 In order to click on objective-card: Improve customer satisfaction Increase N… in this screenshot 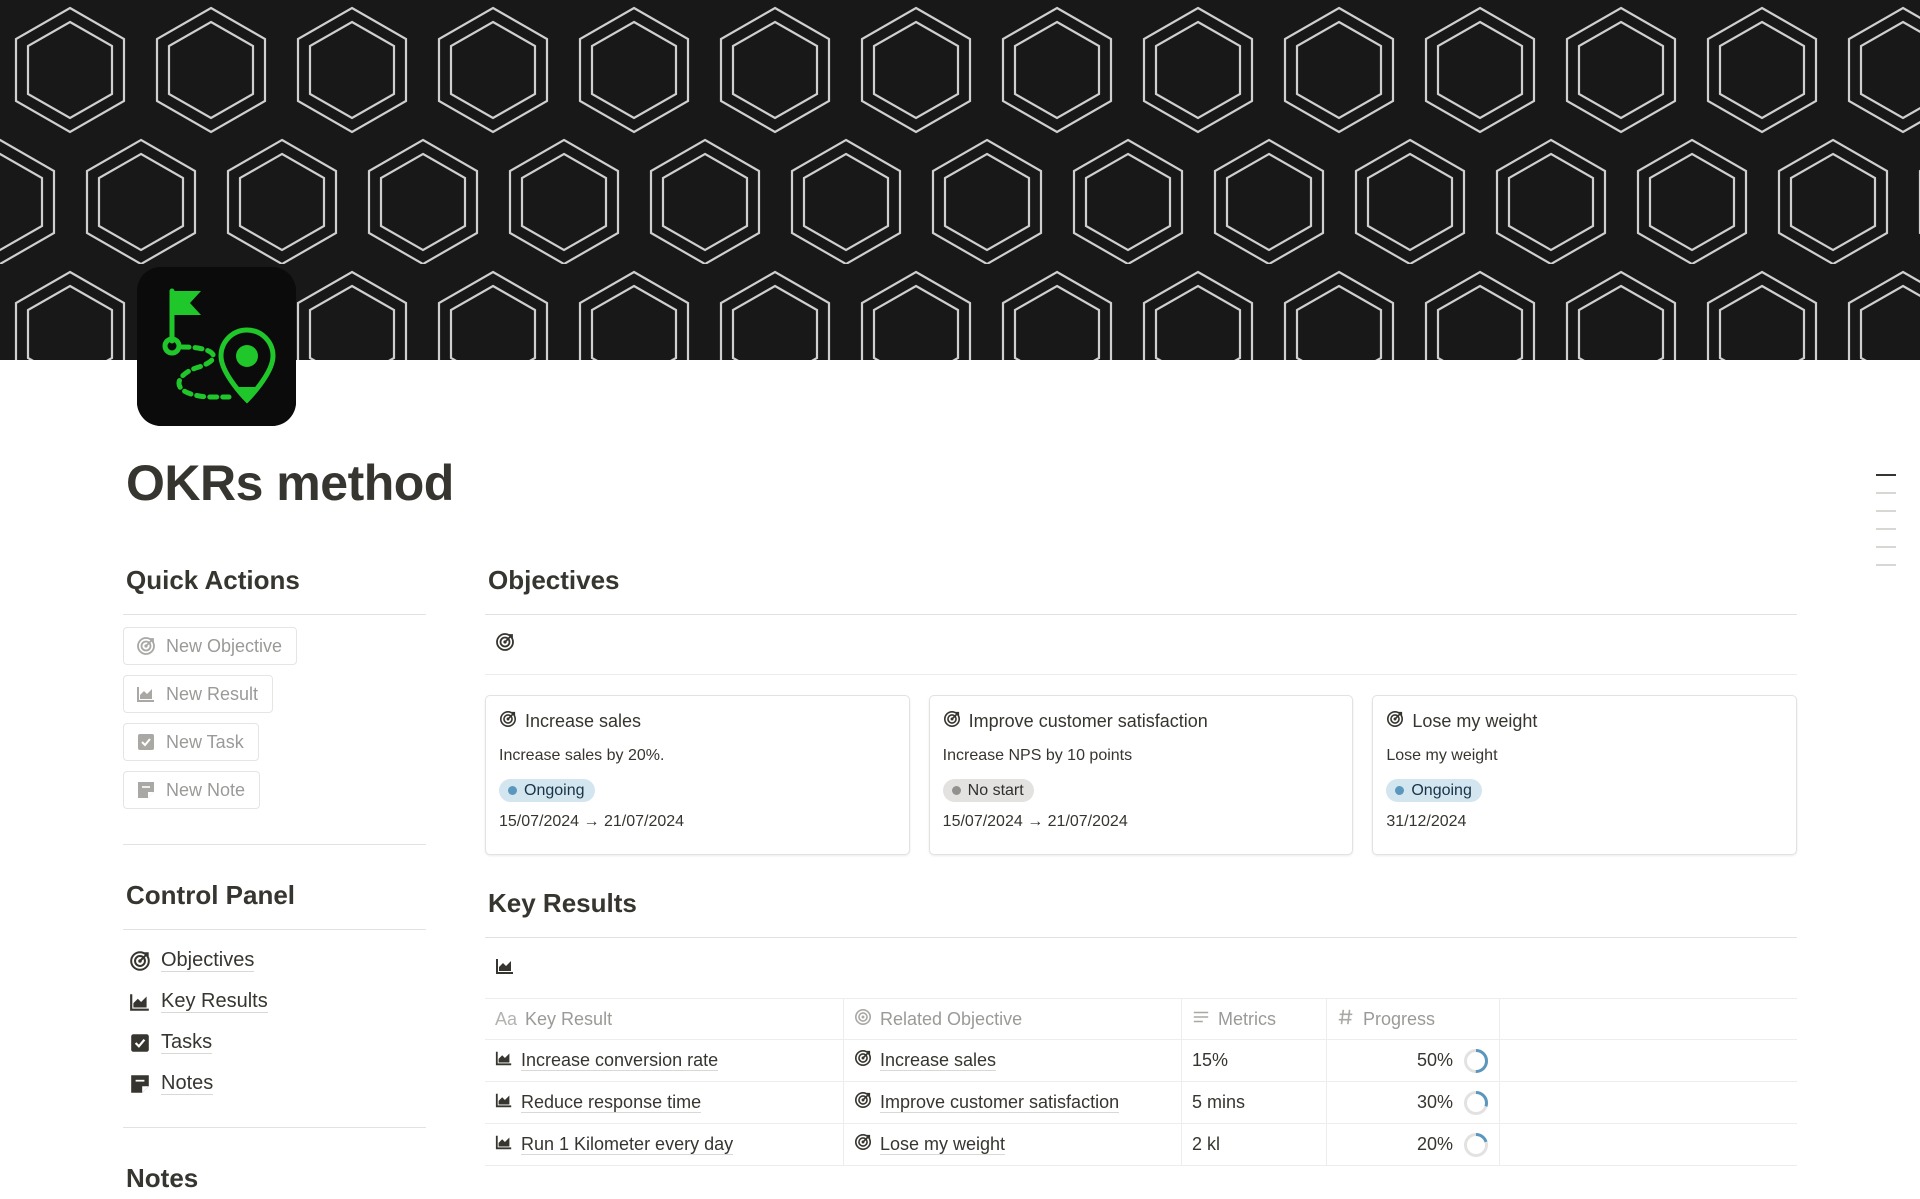, I will do `click(1141, 775)`.